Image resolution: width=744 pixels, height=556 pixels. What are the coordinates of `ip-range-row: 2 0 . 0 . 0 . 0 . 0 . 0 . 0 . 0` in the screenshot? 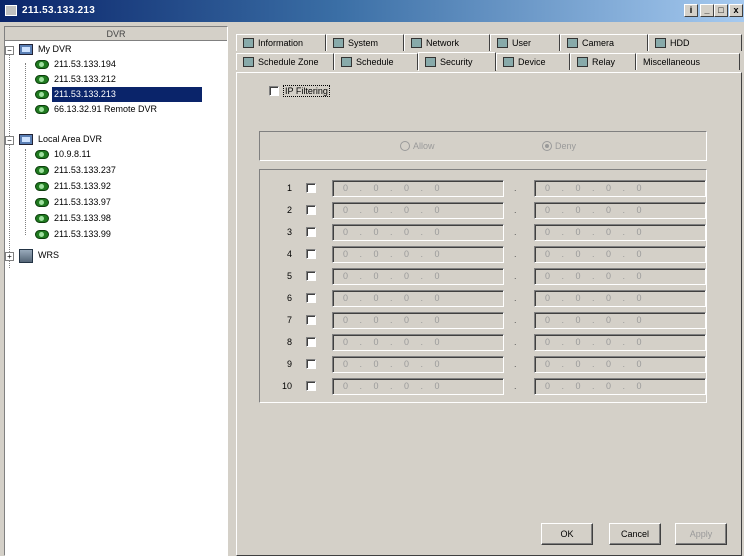 It's located at (483, 210).